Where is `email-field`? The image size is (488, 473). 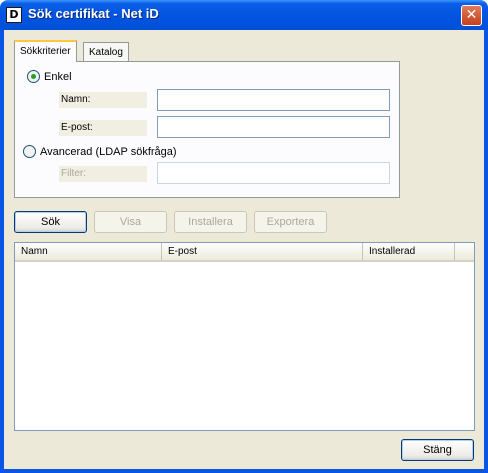 email-field is located at coordinates (273, 127).